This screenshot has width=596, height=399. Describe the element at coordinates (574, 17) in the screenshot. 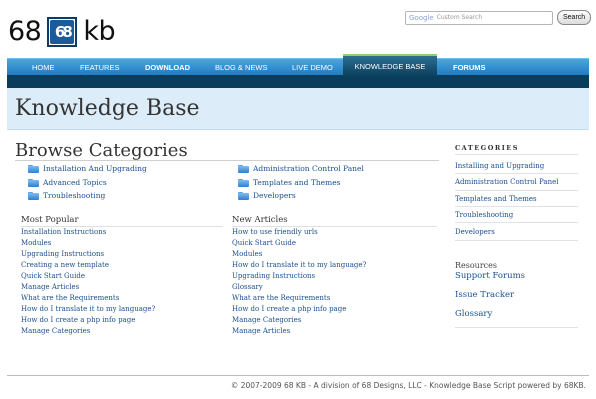

I see `search-button: Search` at that location.